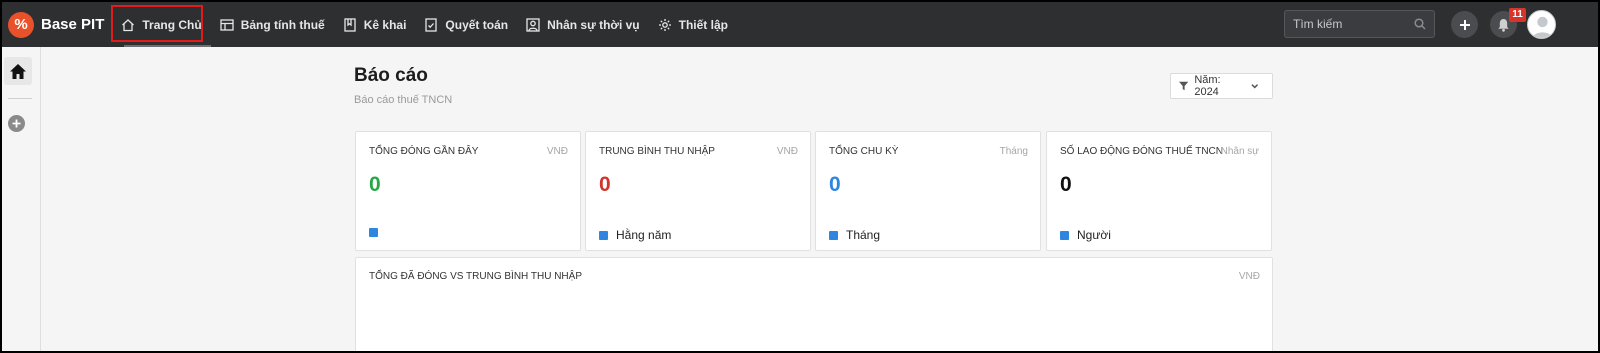 The width and height of the screenshot is (1600, 353). I want to click on home-icon, so click(18, 71).